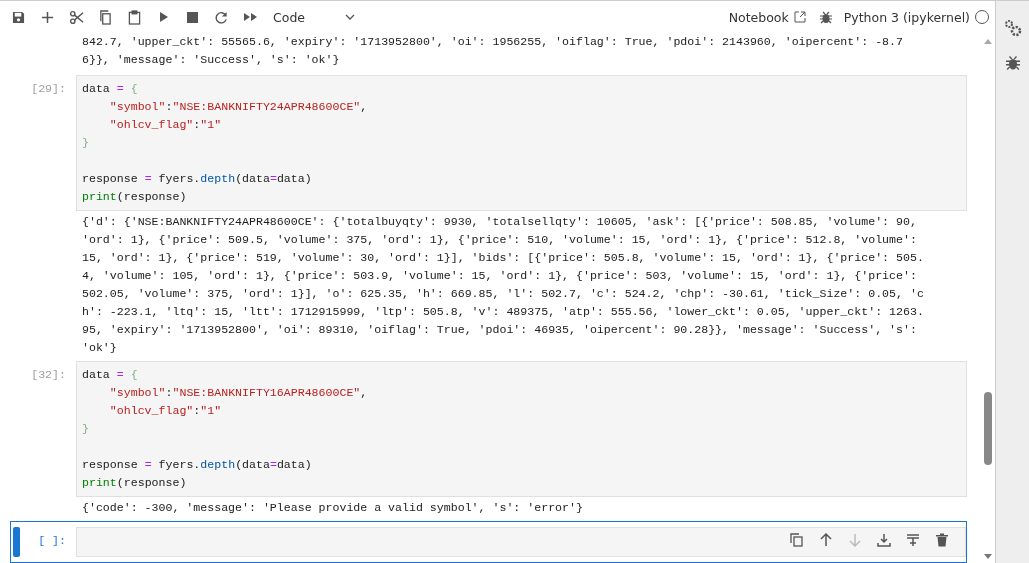 The image size is (1029, 563). I want to click on execution-count: [32]:, so click(48, 374).